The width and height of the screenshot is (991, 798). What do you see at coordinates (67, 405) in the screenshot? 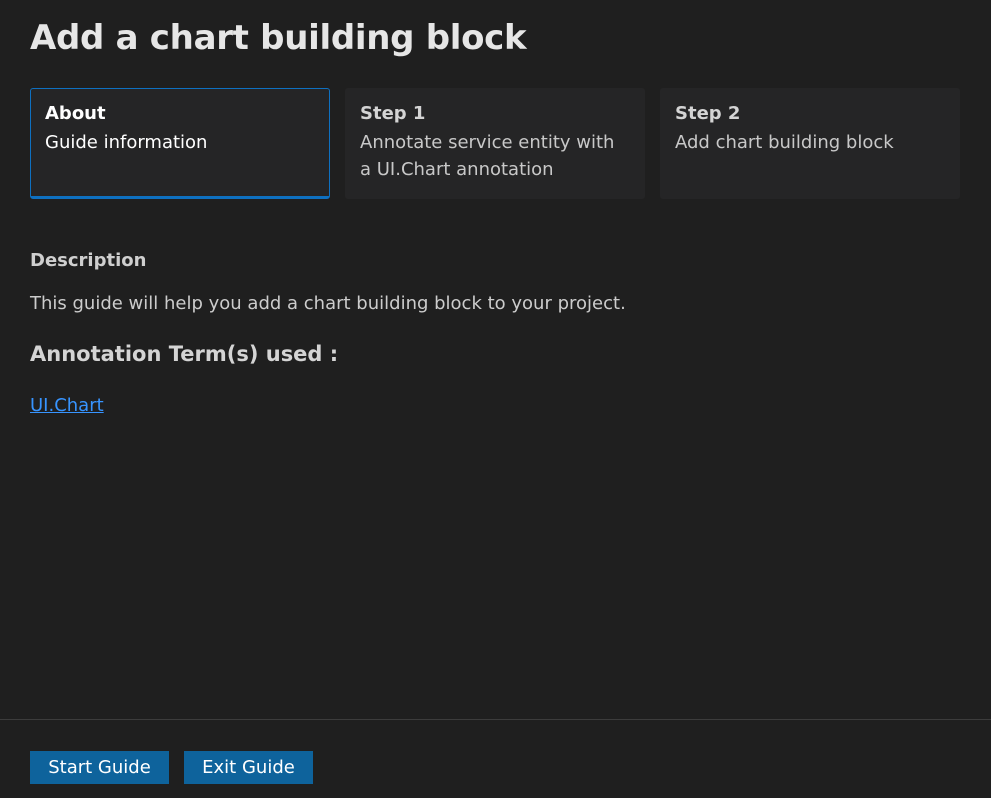
I see `annotation-term-link-ui-chart: UI.Chart` at bounding box center [67, 405].